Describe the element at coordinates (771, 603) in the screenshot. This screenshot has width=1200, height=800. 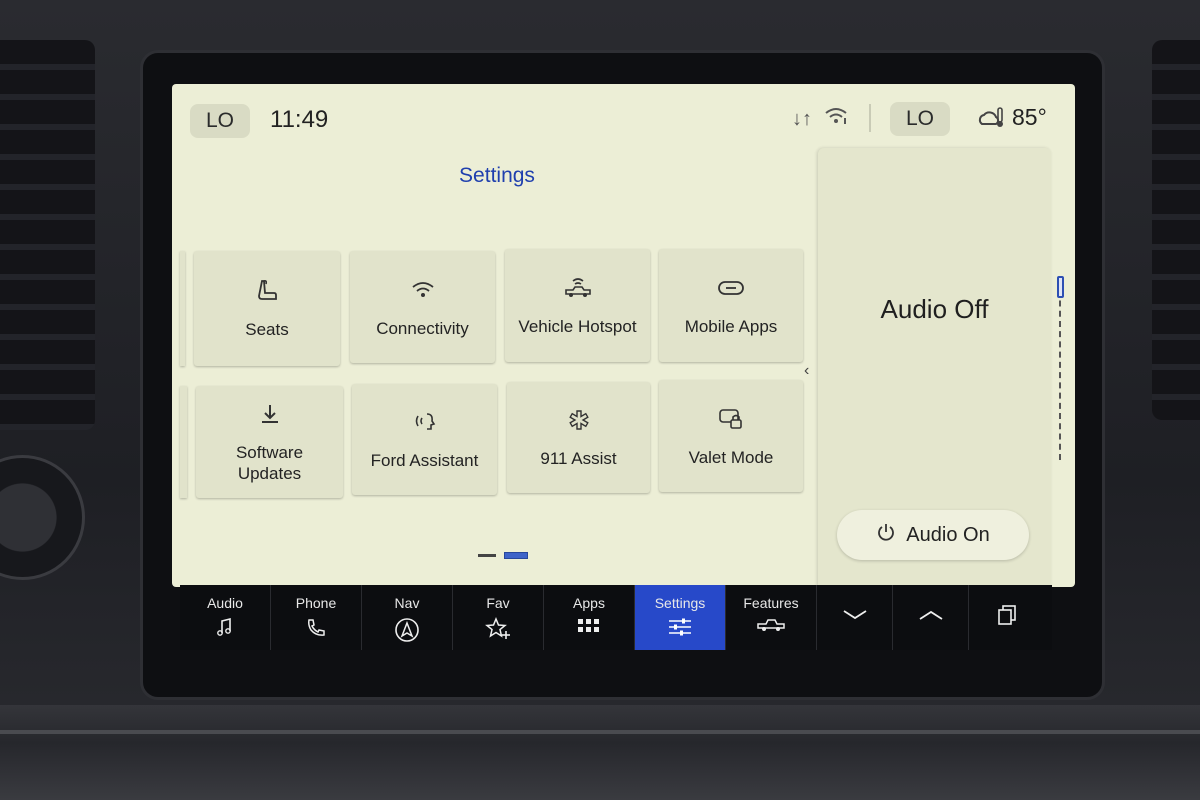
I see `nav-label: Features` at that location.